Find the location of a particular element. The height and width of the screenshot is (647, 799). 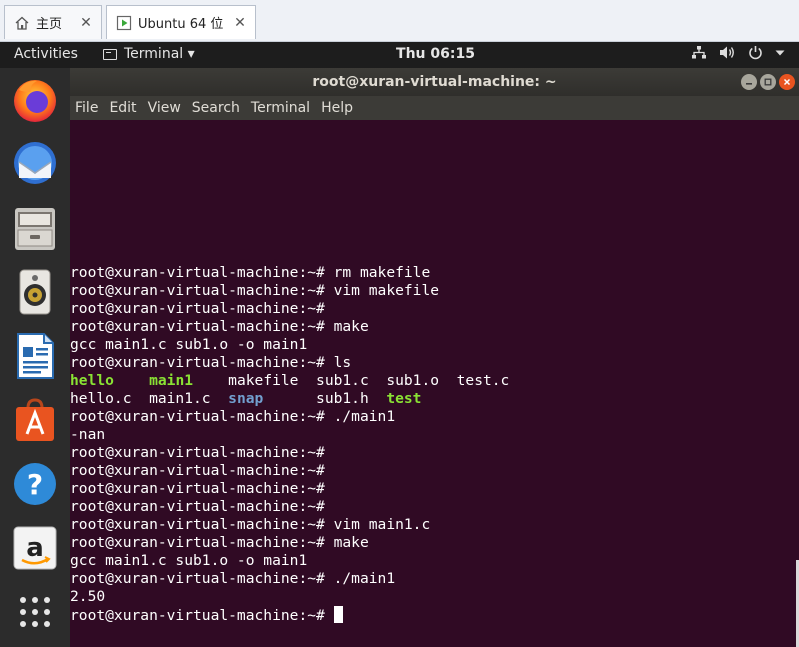

home-icon is located at coordinates (22, 23).